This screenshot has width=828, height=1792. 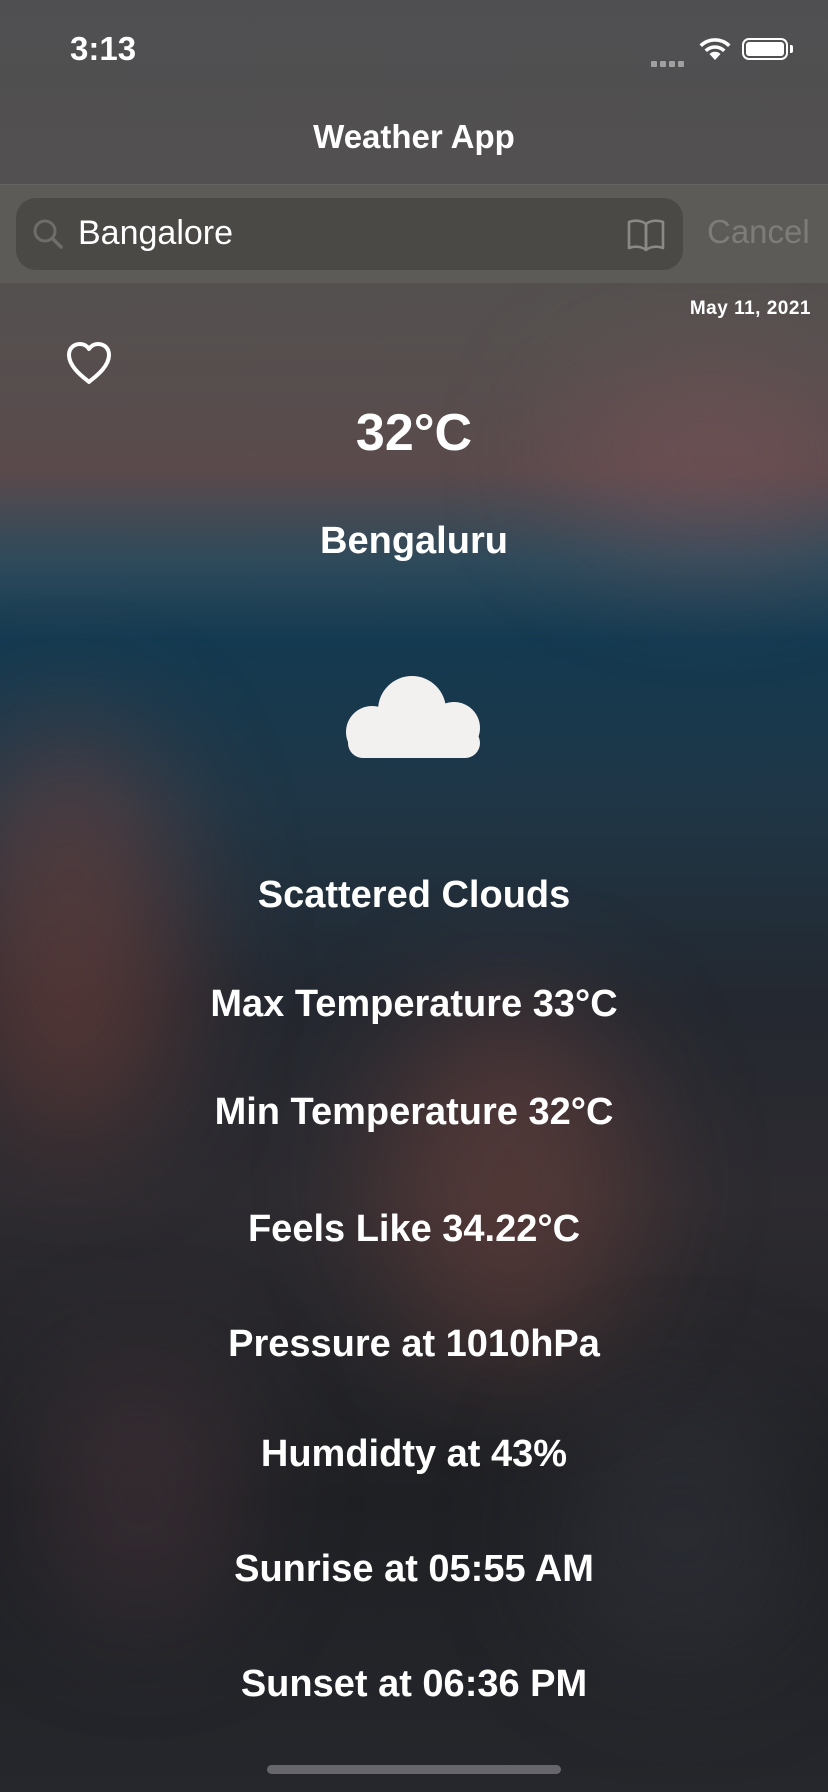 I want to click on home-indicator, so click(x=414, y=1769).